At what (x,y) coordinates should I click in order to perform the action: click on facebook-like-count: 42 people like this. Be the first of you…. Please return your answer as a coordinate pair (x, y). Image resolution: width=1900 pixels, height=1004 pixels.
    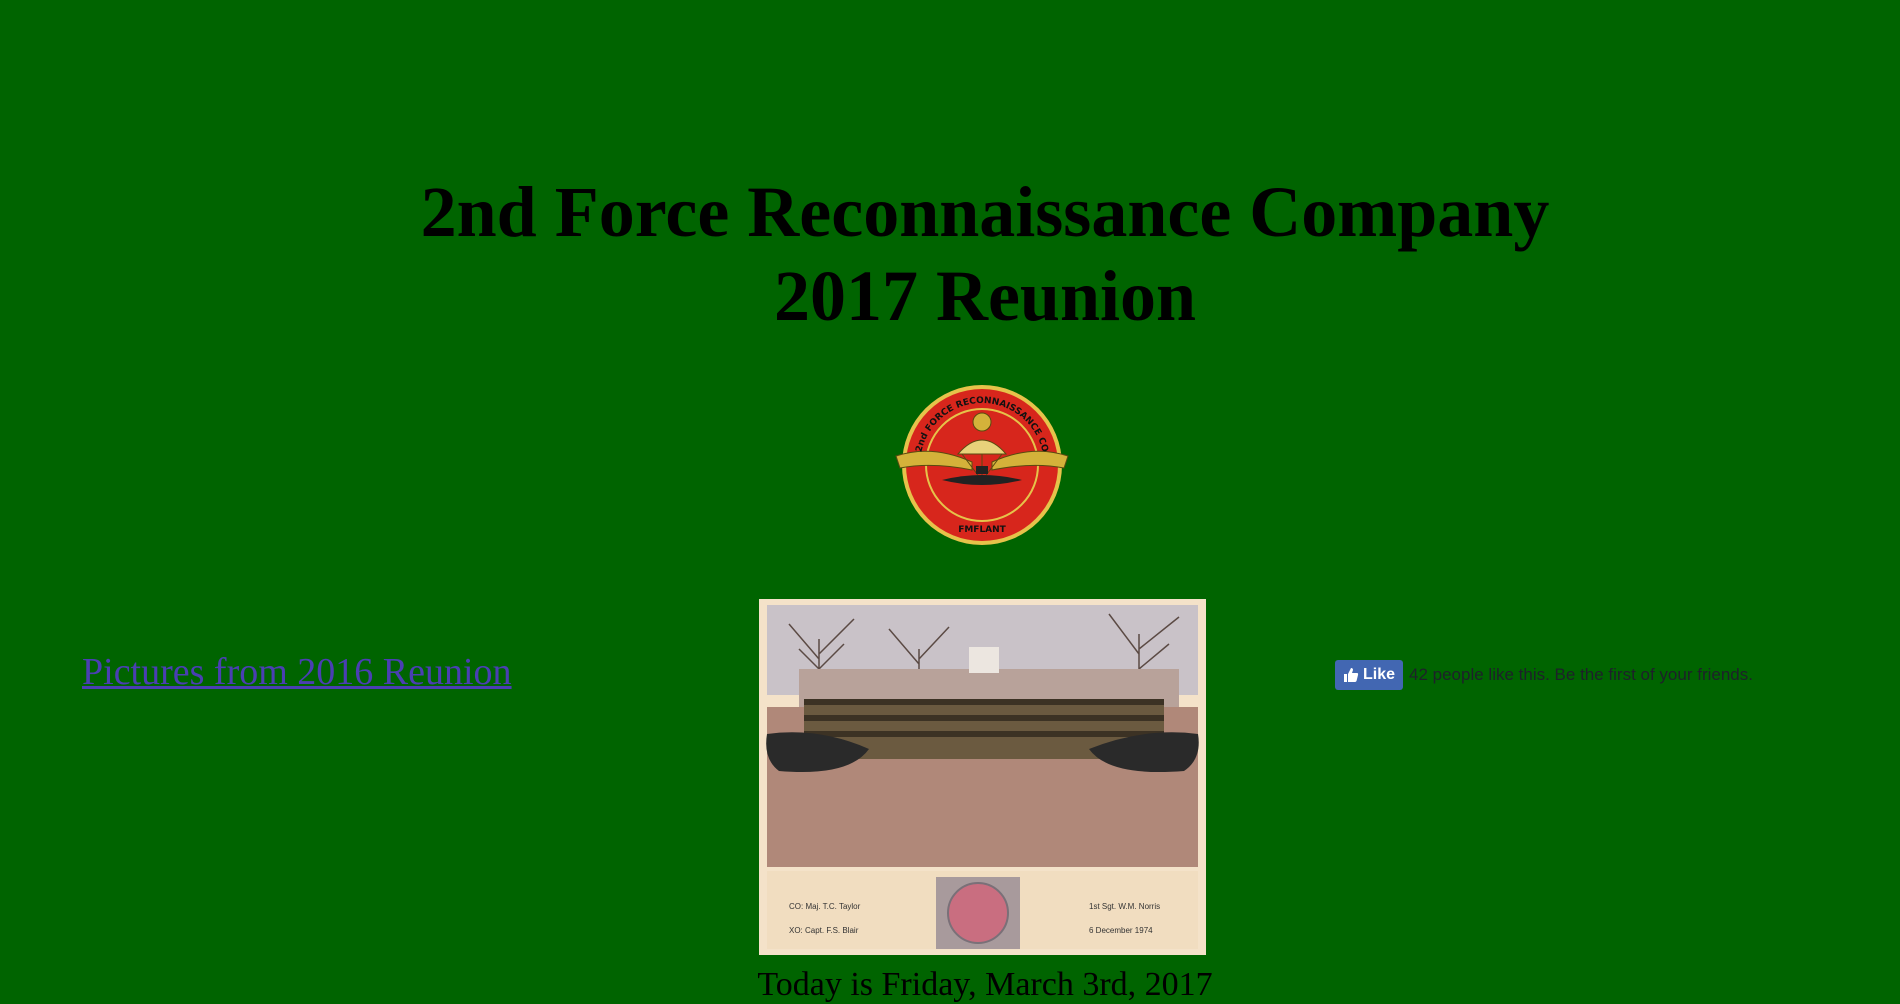
    Looking at the image, I should click on (1581, 674).